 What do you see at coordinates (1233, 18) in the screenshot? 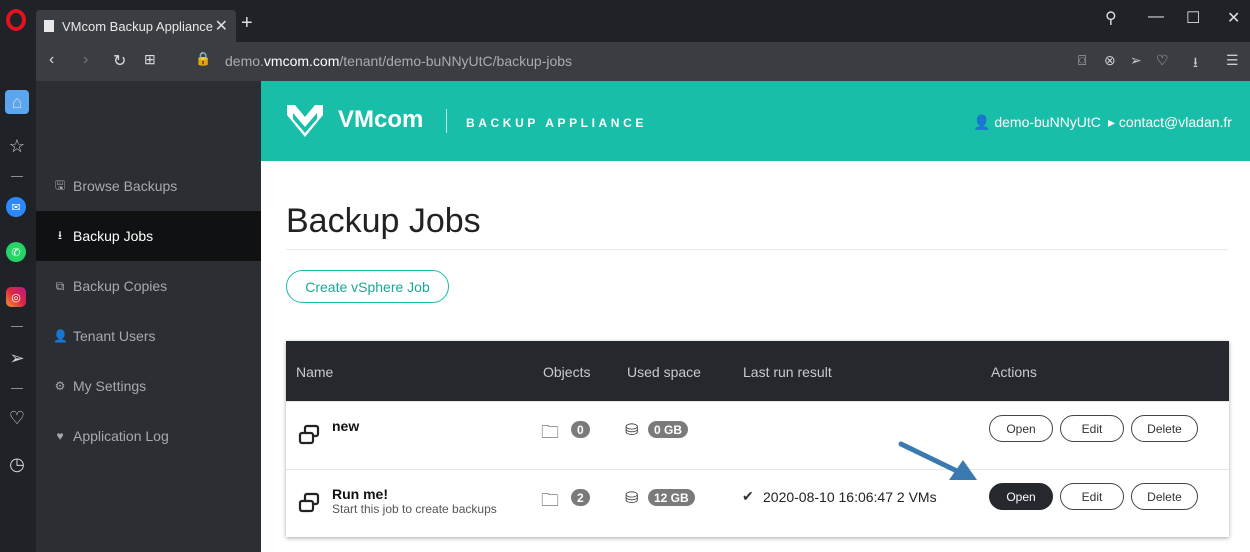
I see `close-window-icon: ✕` at bounding box center [1233, 18].